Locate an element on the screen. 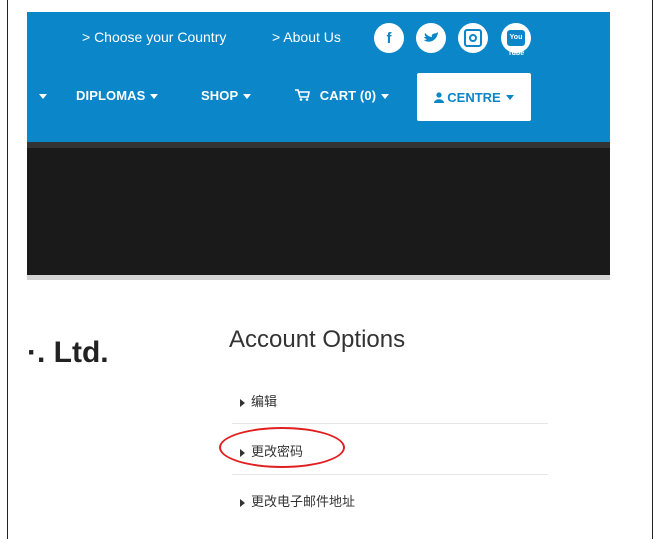  facebook-icon: f is located at coordinates (389, 38).